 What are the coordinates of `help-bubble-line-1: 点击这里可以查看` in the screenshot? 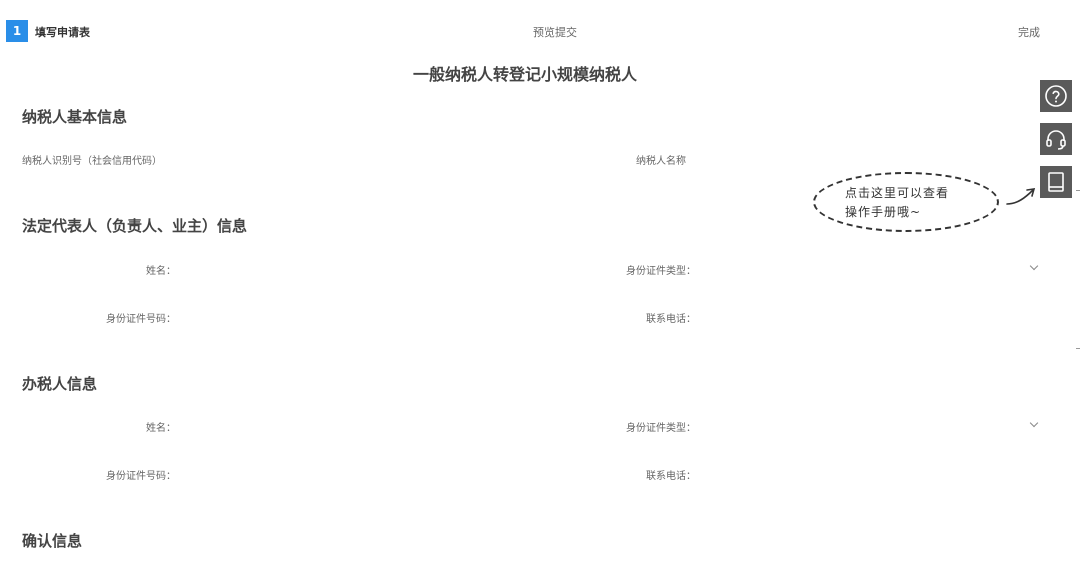 It's located at (897, 193).